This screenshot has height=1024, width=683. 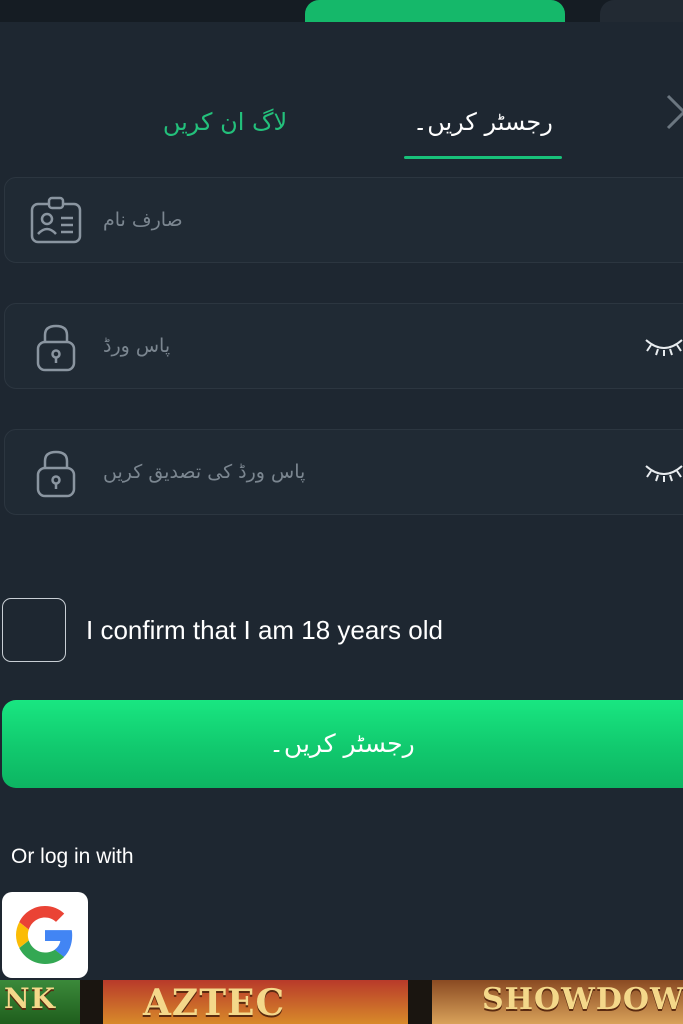 What do you see at coordinates (343, 346) in the screenshot?
I see `password-field: پاس ورڈ` at bounding box center [343, 346].